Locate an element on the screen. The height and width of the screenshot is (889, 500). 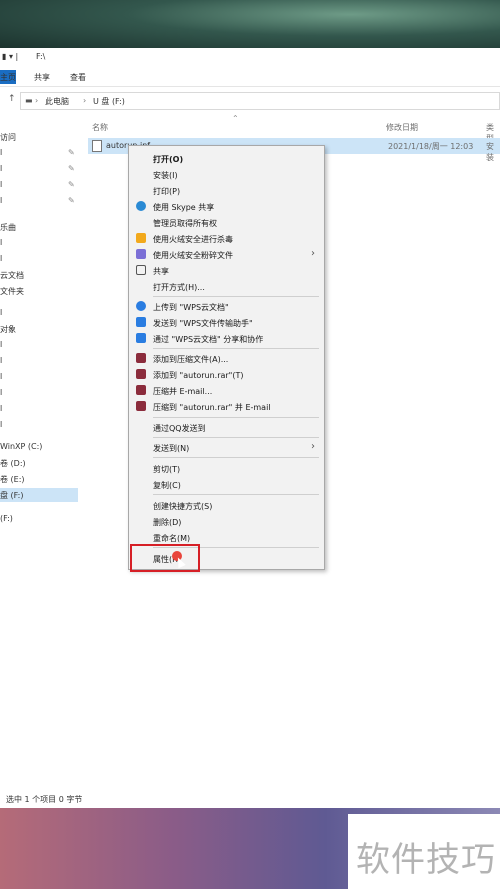
shred-icon is located at coordinates (141, 254).